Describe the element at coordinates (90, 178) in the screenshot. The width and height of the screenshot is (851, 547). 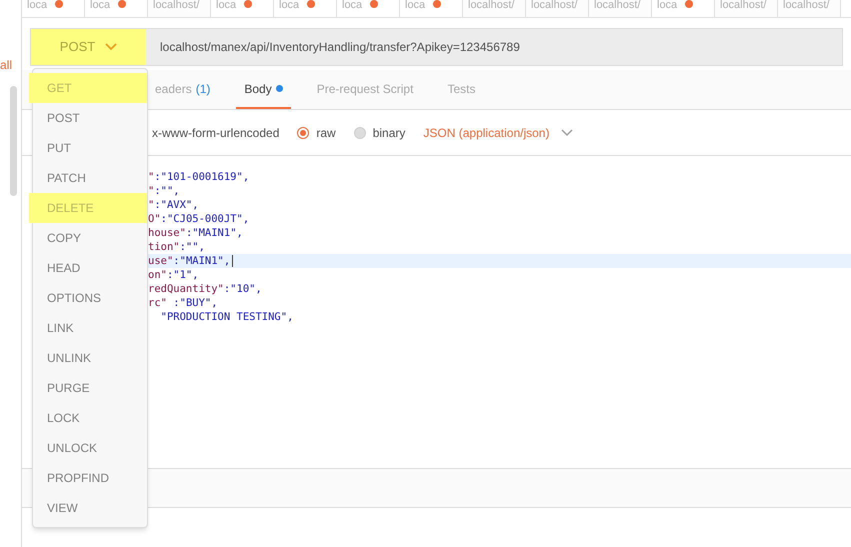
I see `method-option: PATCH` at that location.